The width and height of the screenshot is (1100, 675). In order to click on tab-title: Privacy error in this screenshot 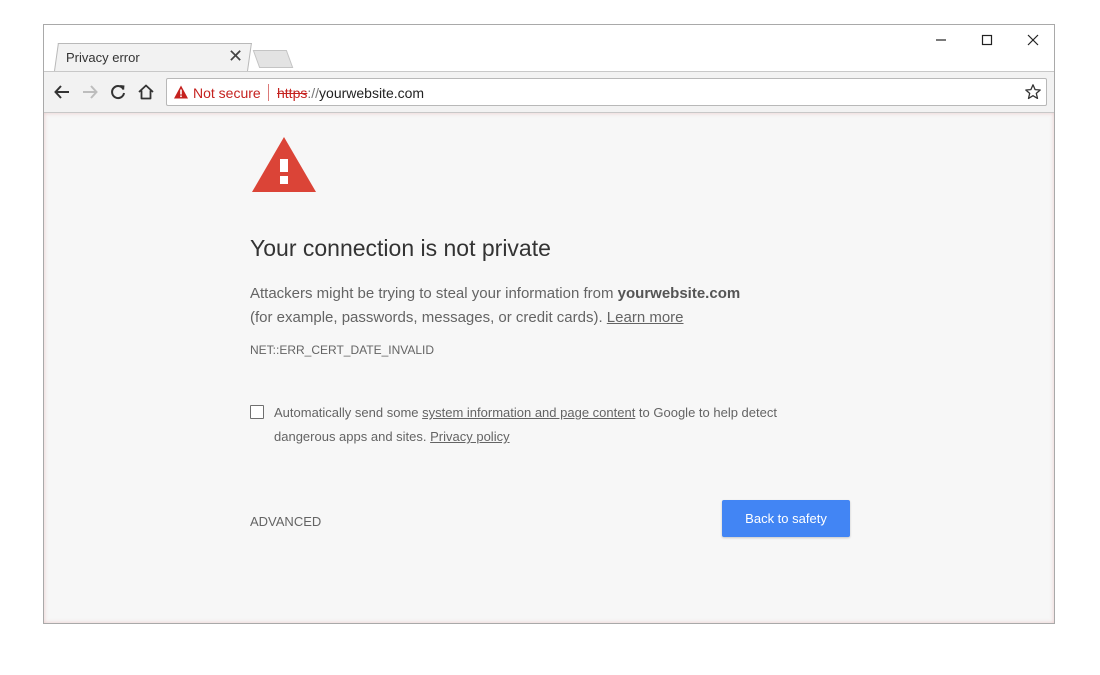, I will do `click(103, 57)`.